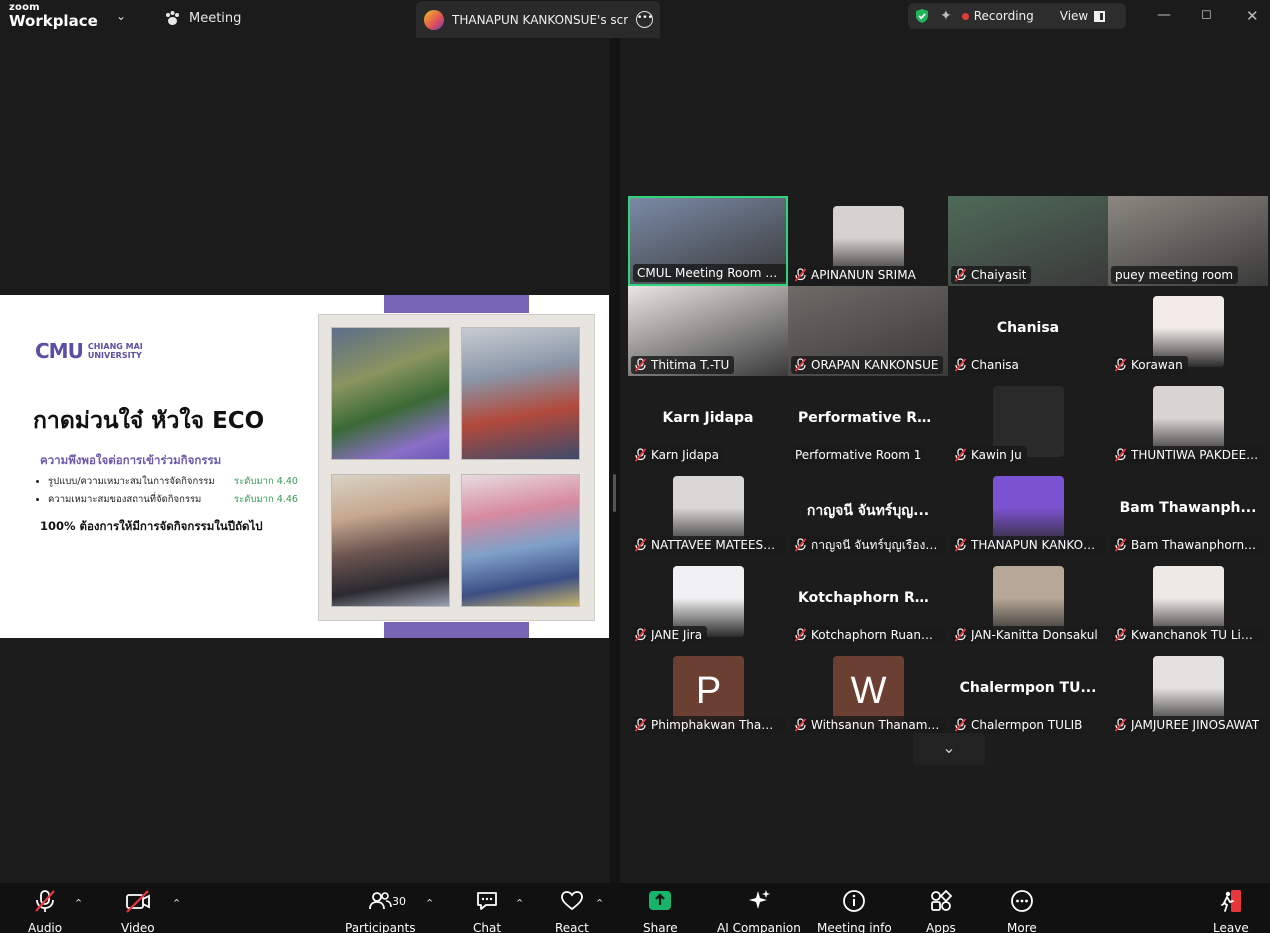  Describe the element at coordinates (1028, 421) in the screenshot. I see `participant-tile: Kawin Ju` at that location.